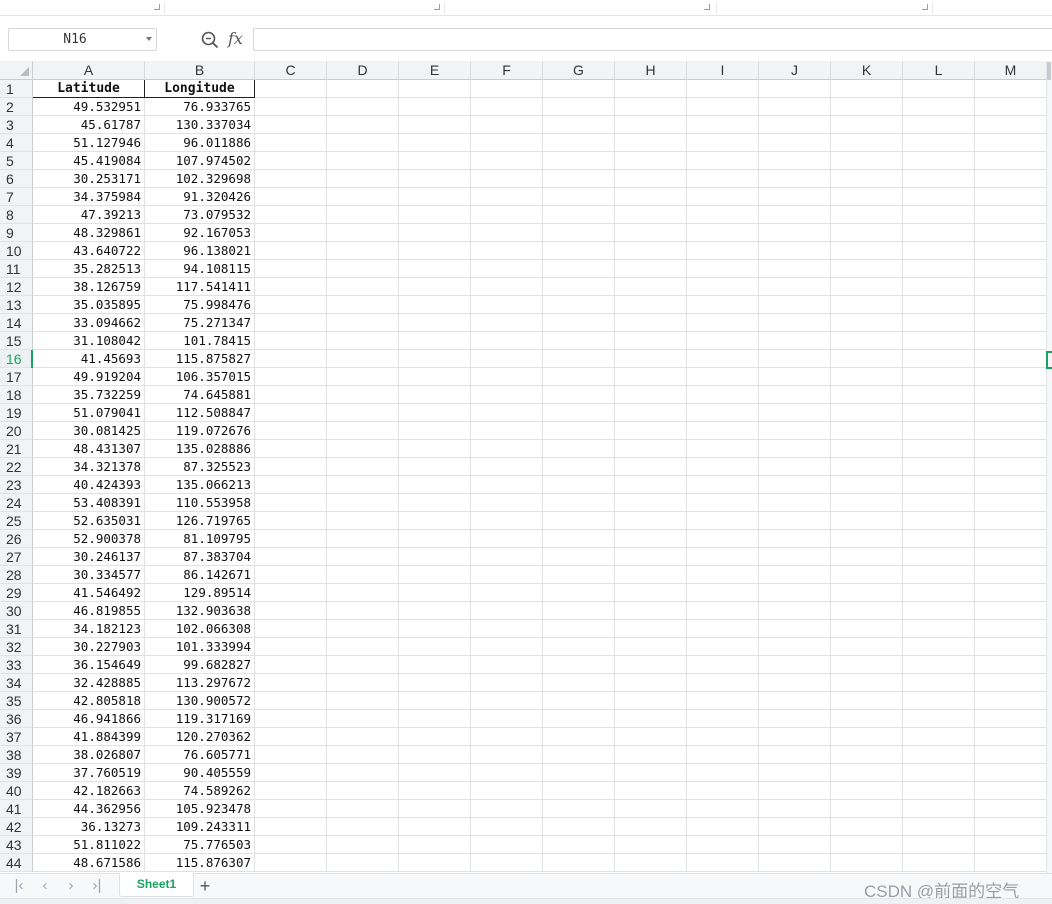 The width and height of the screenshot is (1052, 904). What do you see at coordinates (82, 39) in the screenshot?
I see `name-box: N16` at bounding box center [82, 39].